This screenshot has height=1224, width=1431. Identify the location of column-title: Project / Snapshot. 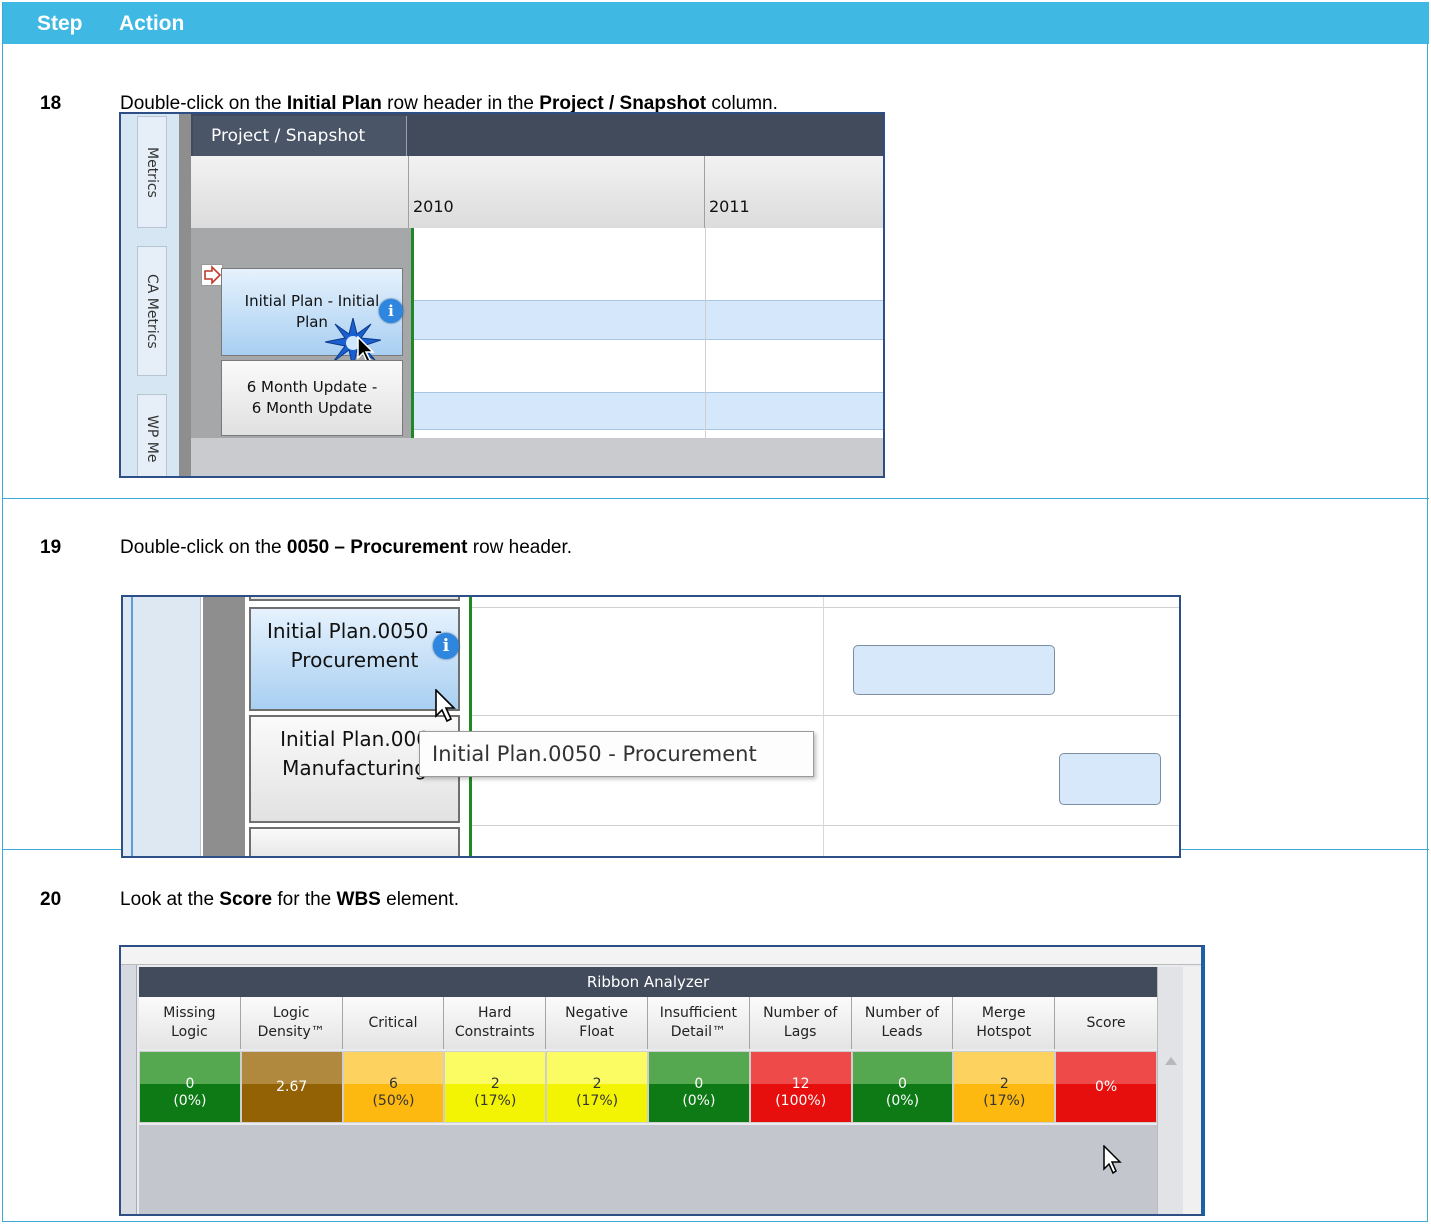
(300, 136).